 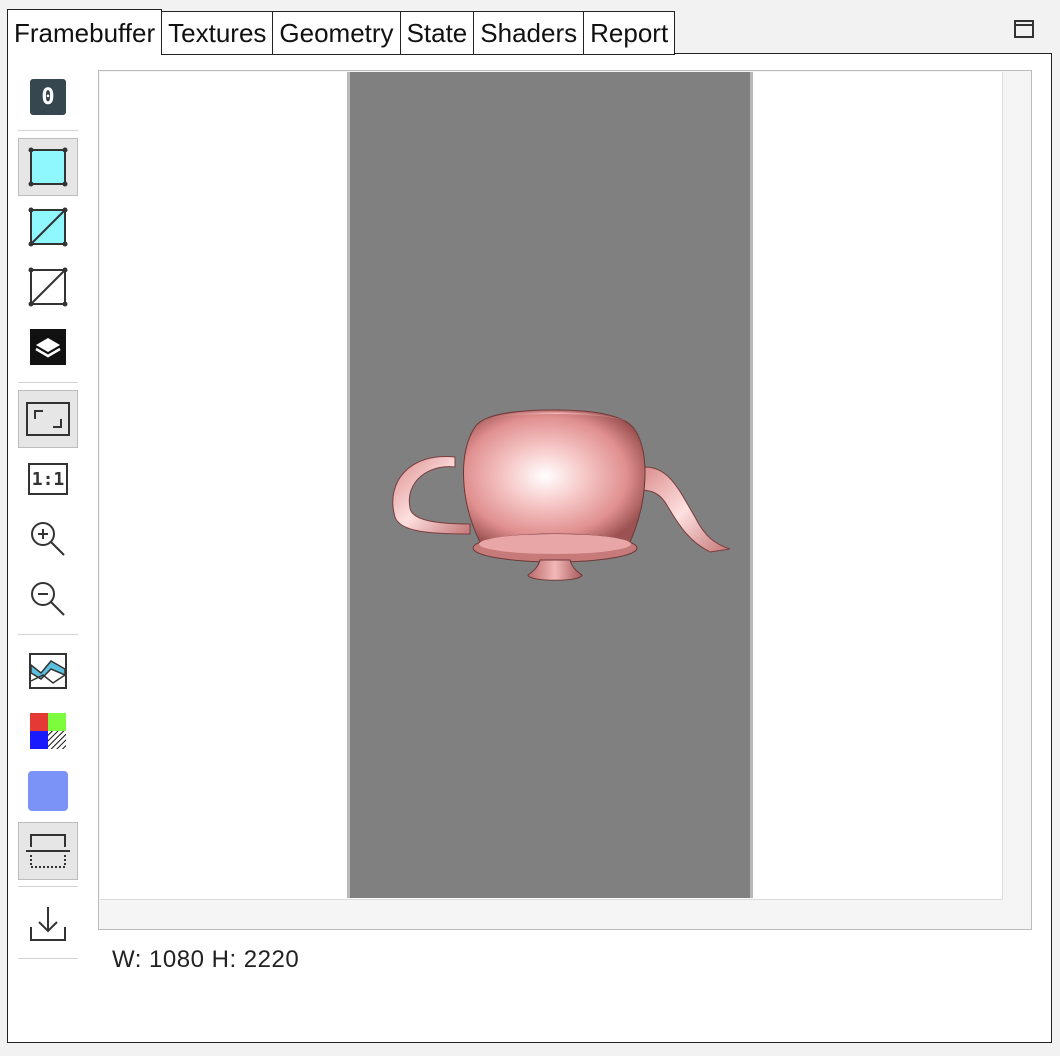 I want to click on attachment-0-button: 0, so click(x=48, y=97).